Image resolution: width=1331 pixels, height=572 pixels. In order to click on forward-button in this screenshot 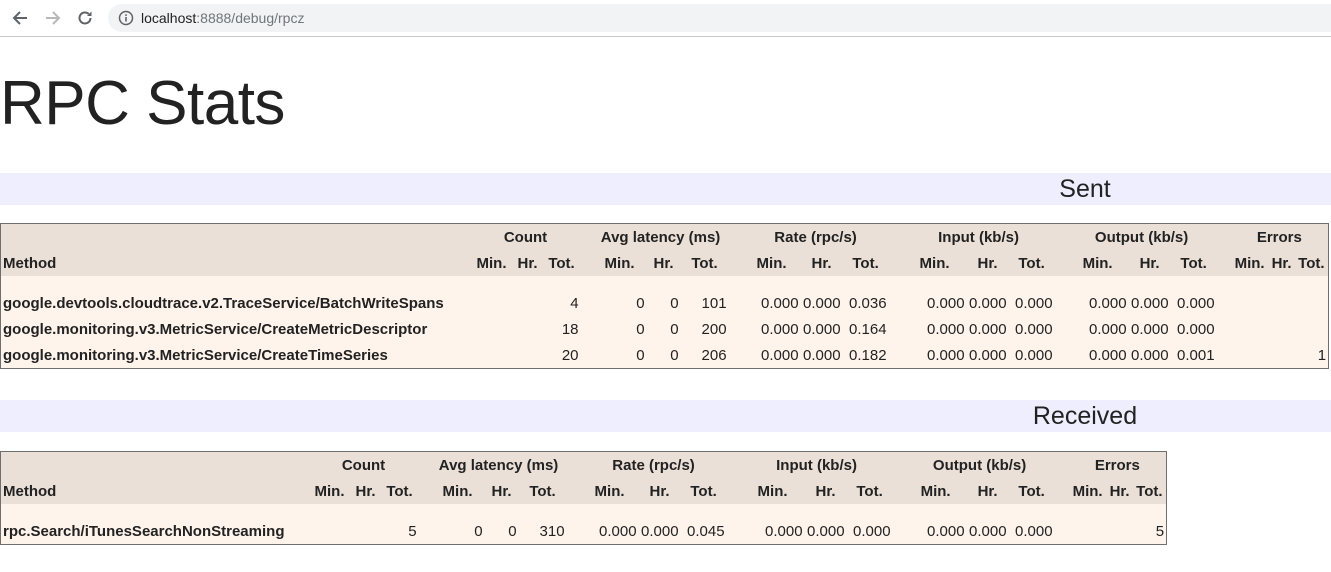, I will do `click(53, 18)`.